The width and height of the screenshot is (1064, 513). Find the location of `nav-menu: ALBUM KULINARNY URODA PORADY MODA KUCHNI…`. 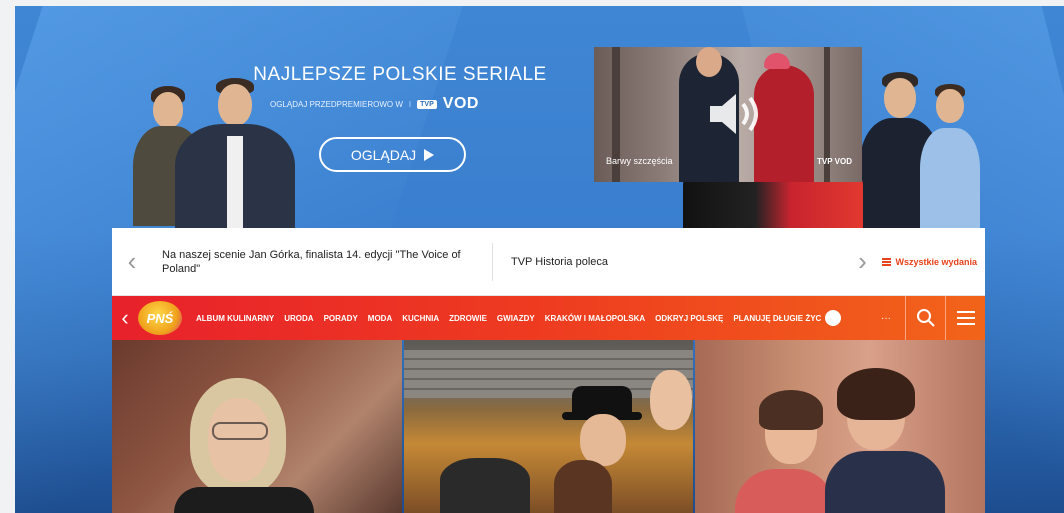

nav-menu: ALBUM KULINARNY URODA PORADY MODA KUCHNI… is located at coordinates (534, 318).